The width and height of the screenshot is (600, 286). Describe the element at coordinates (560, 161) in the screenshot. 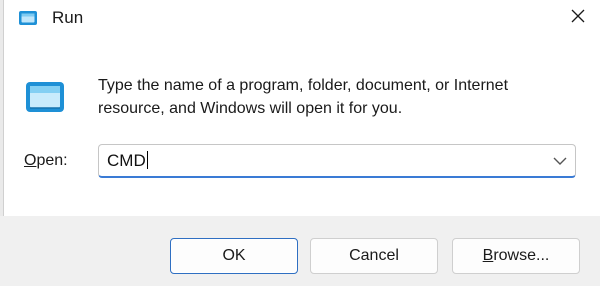

I see `chevron-down-icon` at that location.